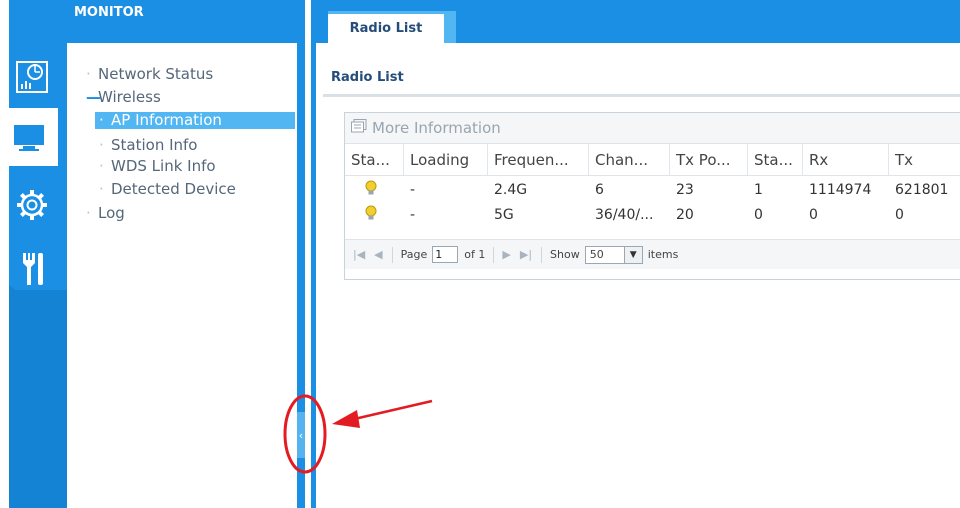  Describe the element at coordinates (358, 434) in the screenshot. I see `annotation-overlay` at that location.